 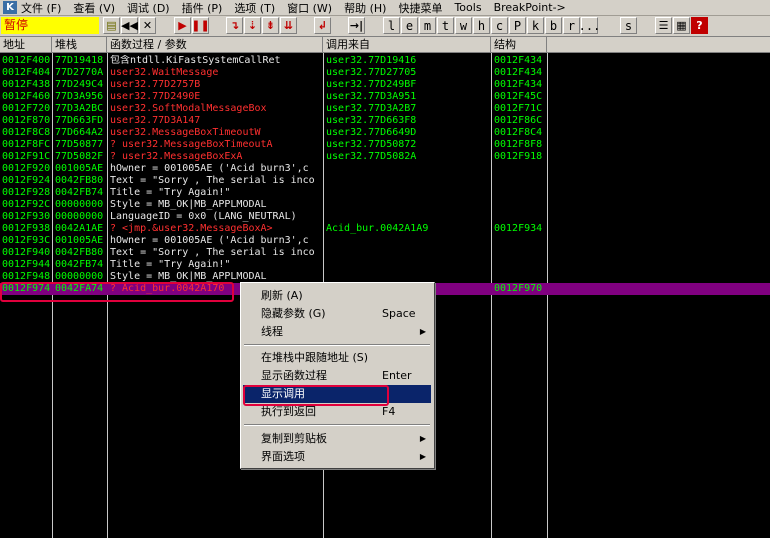 What do you see at coordinates (79, 72) in the screenshot?
I see `stack-cell: 77D2770A` at bounding box center [79, 72].